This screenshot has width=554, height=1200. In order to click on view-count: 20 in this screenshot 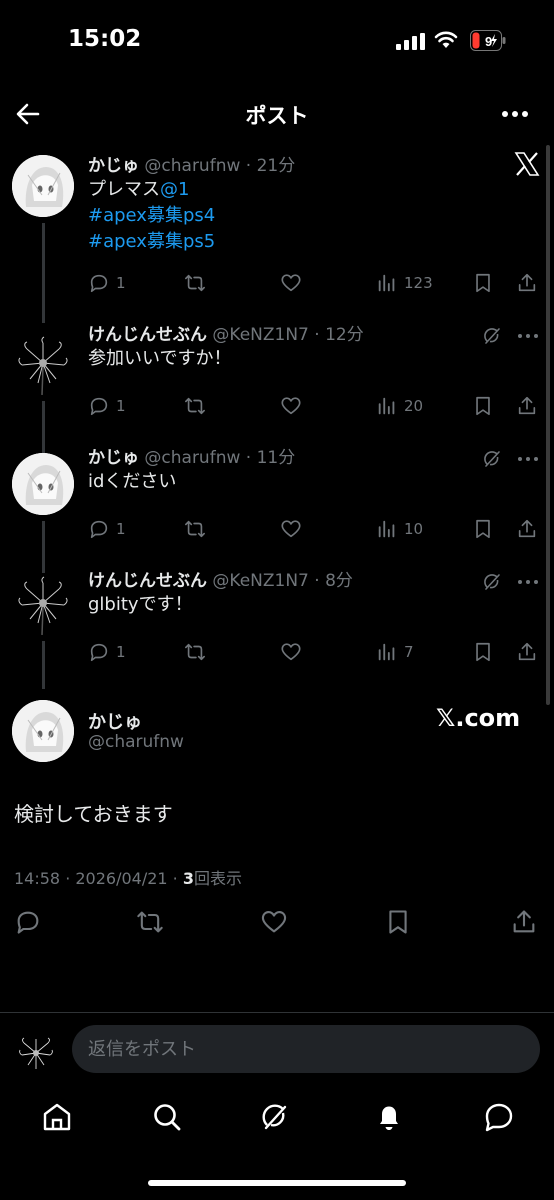, I will do `click(414, 406)`.